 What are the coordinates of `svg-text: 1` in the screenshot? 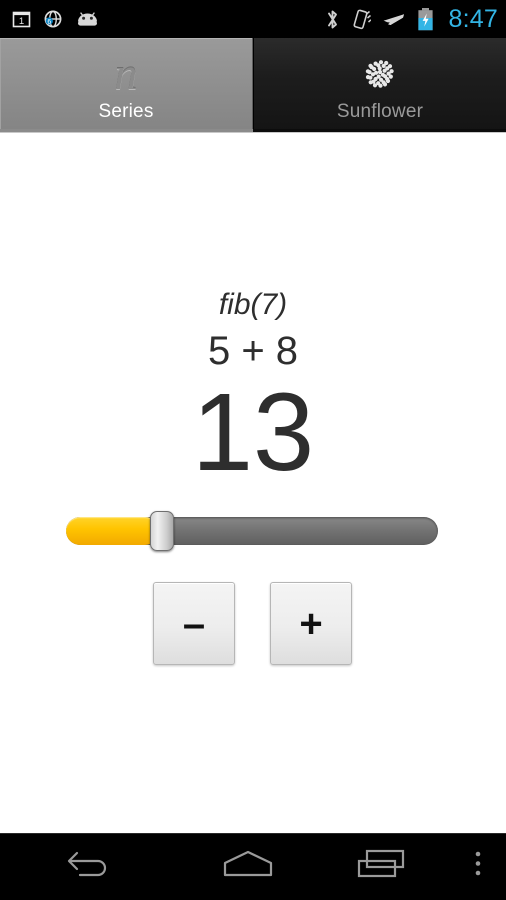 It's located at (21, 21).